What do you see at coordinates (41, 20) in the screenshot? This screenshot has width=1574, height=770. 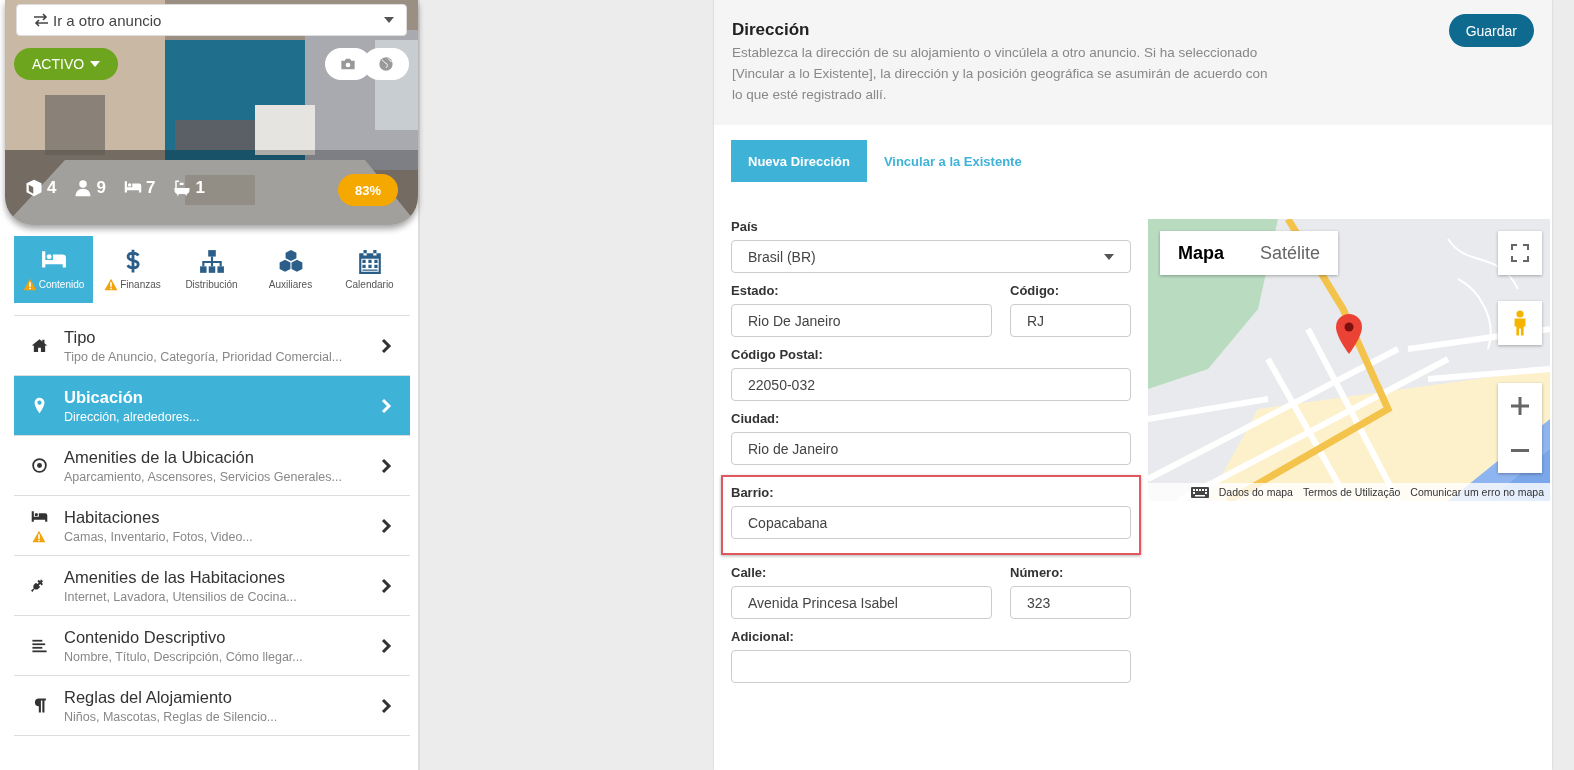 I see `swap-arrows-icon` at bounding box center [41, 20].